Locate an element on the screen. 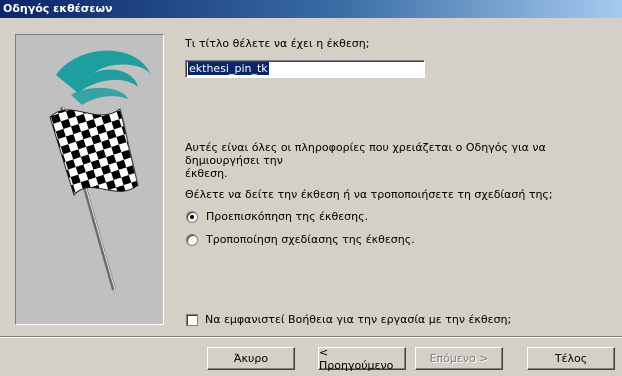  cancel-button-label: Άκυρο is located at coordinates (251, 358).